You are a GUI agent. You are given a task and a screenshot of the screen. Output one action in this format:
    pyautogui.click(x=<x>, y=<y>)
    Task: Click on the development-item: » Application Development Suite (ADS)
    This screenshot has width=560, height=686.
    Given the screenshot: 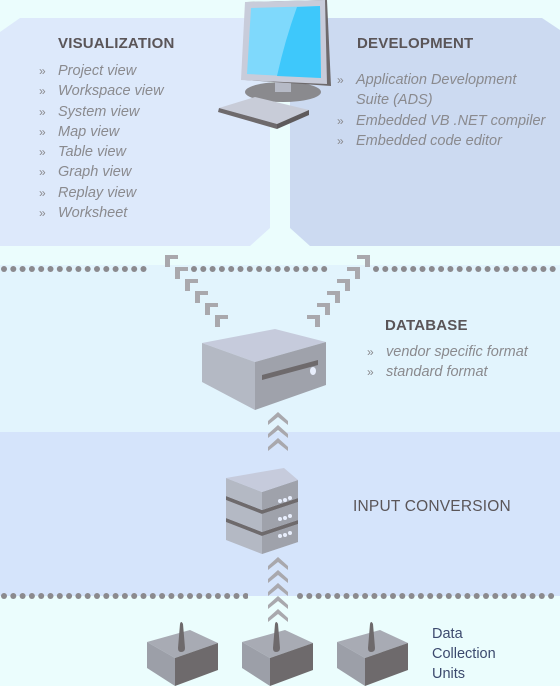 What is the action you would take?
    pyautogui.click(x=427, y=90)
    